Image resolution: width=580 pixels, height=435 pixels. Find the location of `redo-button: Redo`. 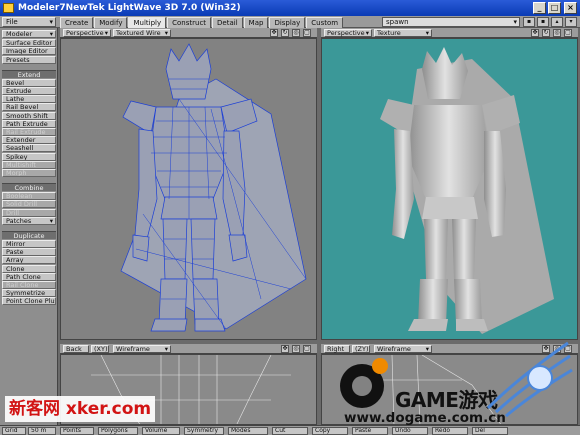

redo-button: Redo is located at coordinates (450, 431).